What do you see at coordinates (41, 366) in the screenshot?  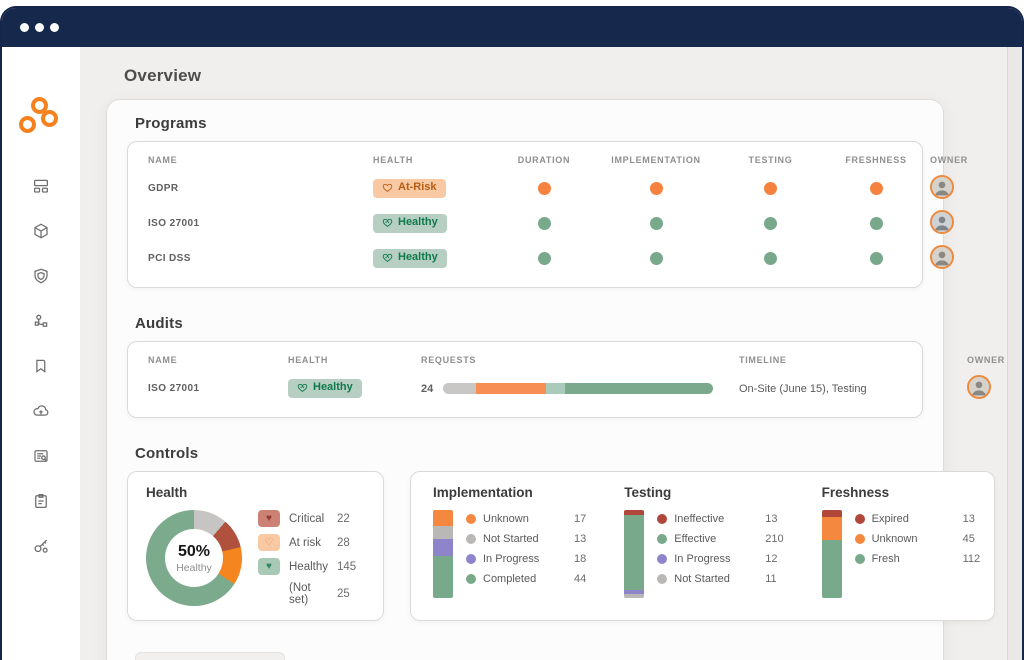 I see `bookmark-icon` at bounding box center [41, 366].